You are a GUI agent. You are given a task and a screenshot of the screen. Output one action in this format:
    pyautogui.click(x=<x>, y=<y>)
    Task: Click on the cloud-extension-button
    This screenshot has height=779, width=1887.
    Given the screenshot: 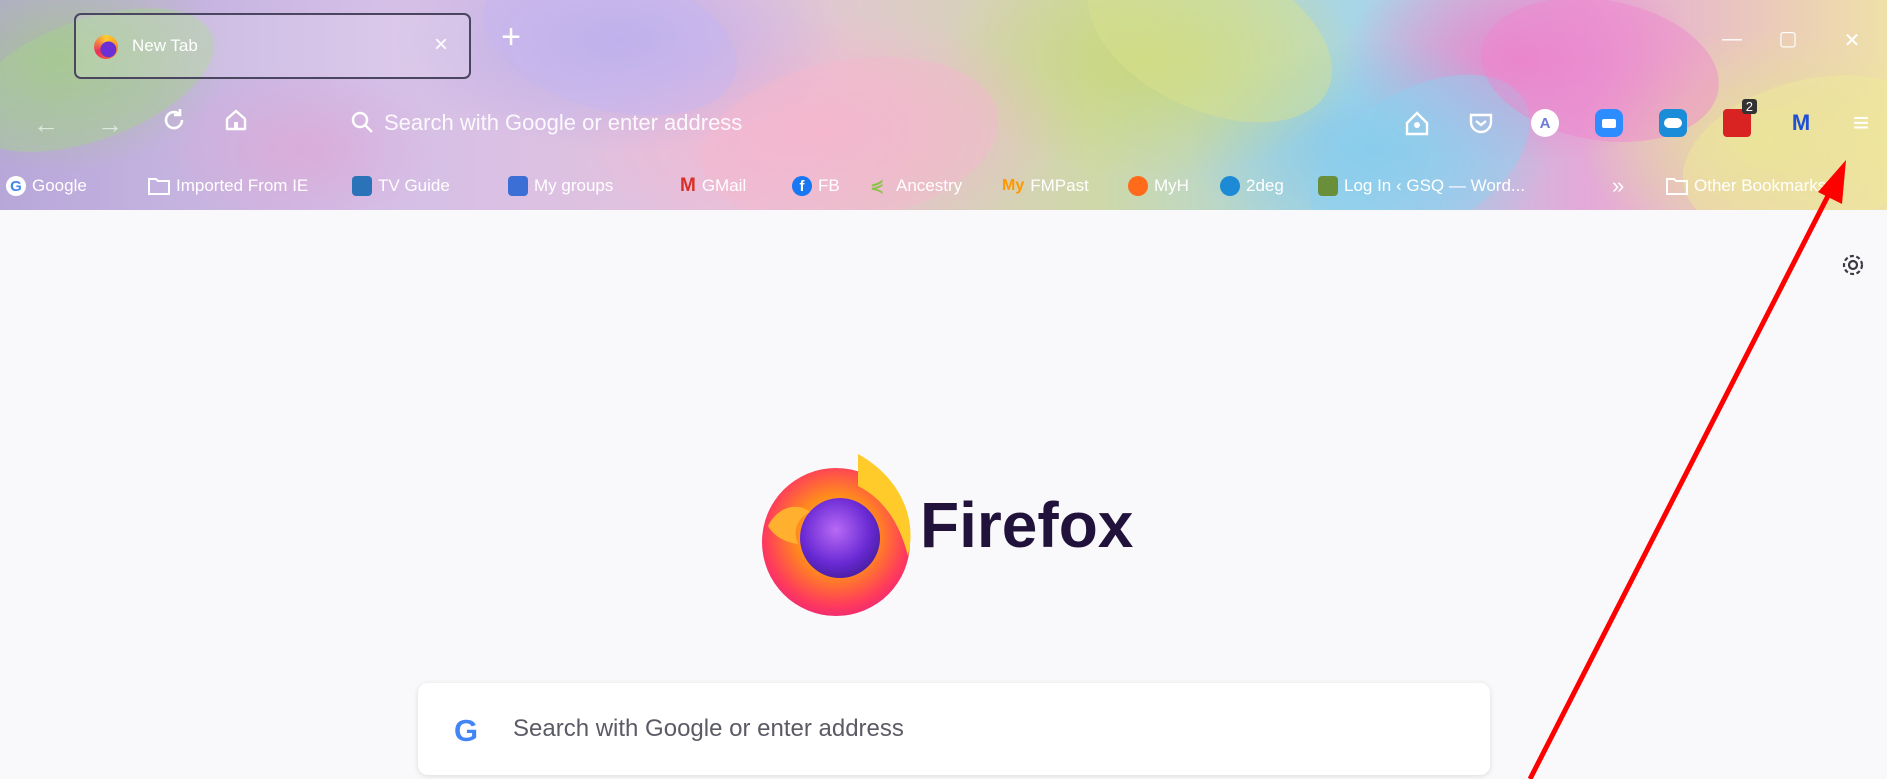 What is the action you would take?
    pyautogui.click(x=1673, y=123)
    